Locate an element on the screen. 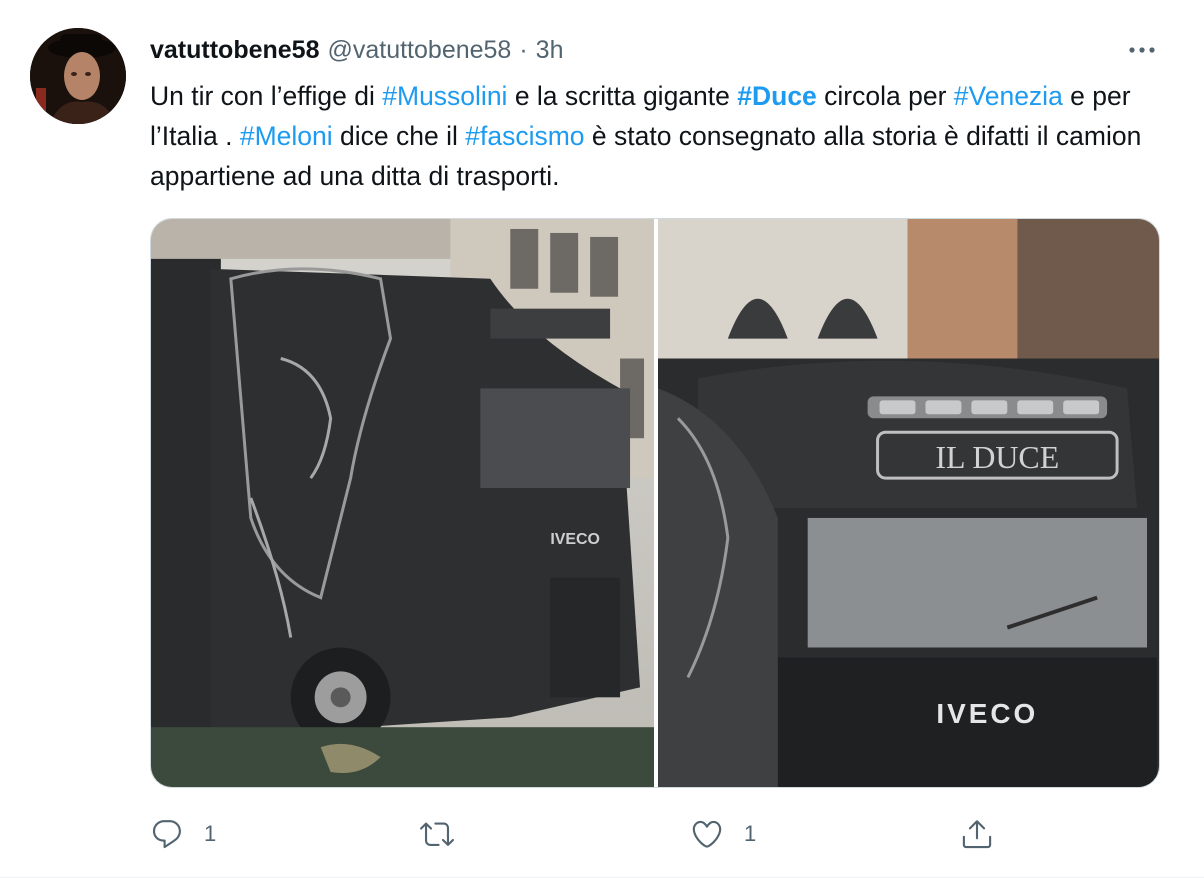 This screenshot has height=878, width=1204. right-grille-text: IVECO is located at coordinates (987, 713).